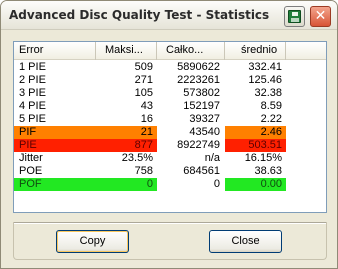 The width and height of the screenshot is (338, 269). What do you see at coordinates (55, 132) in the screenshot?
I see `cell-error-name: PIF` at bounding box center [55, 132].